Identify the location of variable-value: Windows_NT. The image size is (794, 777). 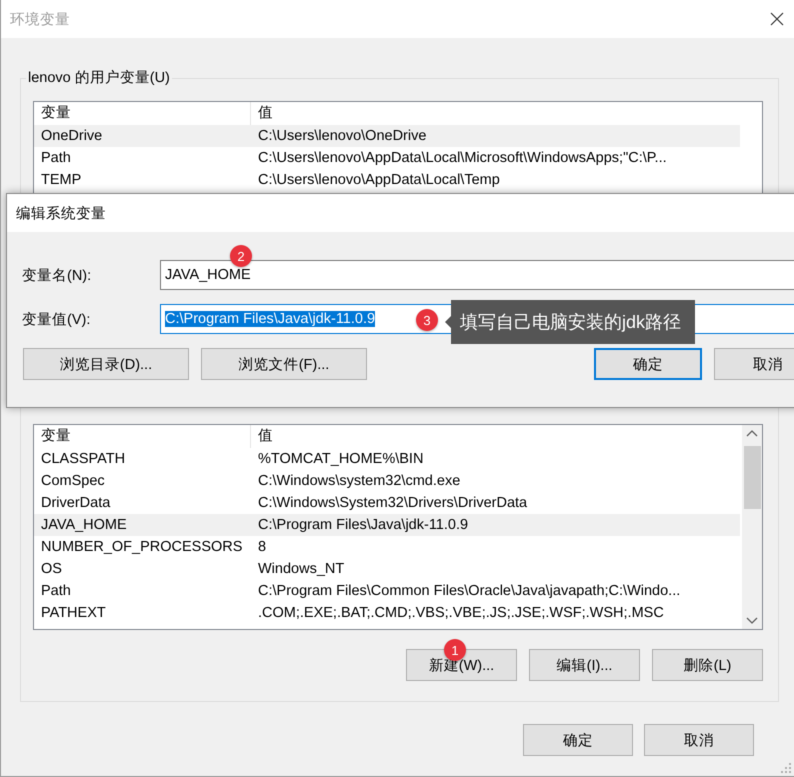
(300, 569).